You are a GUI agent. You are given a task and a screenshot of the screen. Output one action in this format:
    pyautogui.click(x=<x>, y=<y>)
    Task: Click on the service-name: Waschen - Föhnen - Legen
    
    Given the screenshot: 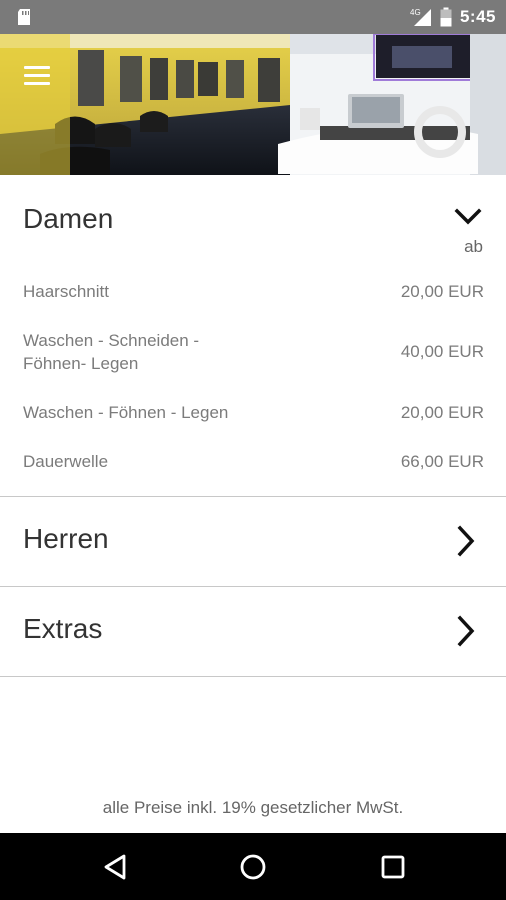 What is the action you would take?
    pyautogui.click(x=126, y=412)
    